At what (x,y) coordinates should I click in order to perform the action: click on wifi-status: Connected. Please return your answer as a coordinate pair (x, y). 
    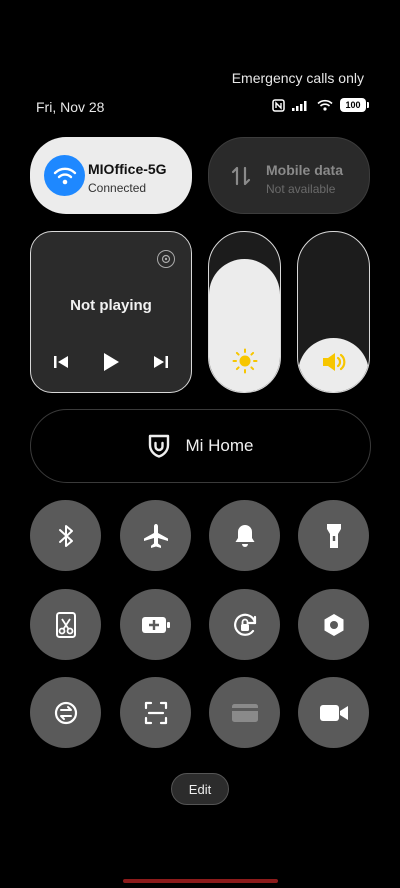
    Looking at the image, I should click on (117, 188).